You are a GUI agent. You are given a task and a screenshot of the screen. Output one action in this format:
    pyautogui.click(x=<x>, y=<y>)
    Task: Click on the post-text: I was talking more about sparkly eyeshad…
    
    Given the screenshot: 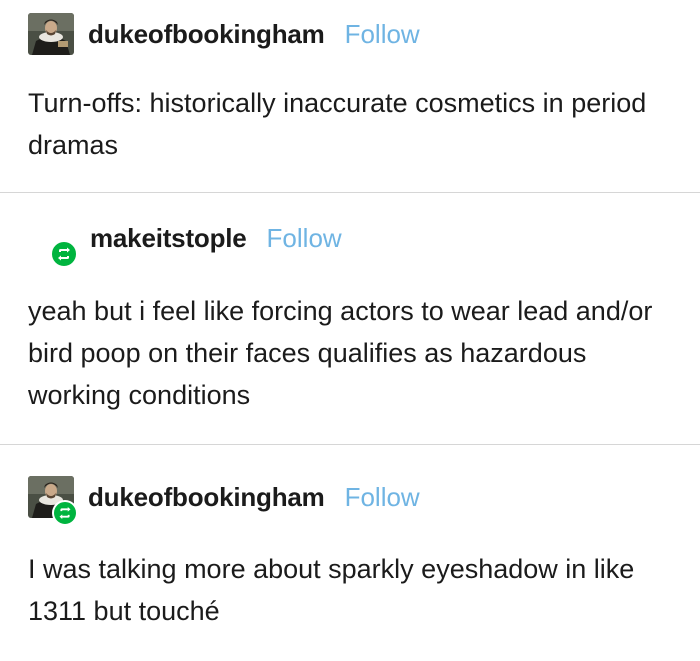 What is the action you would take?
    pyautogui.click(x=331, y=590)
    